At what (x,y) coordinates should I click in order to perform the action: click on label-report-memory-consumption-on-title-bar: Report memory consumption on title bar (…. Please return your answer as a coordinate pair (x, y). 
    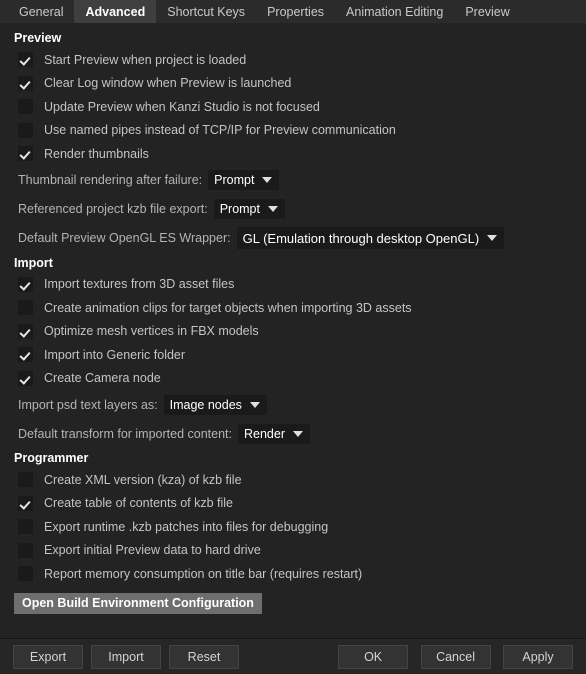
    Looking at the image, I should click on (203, 573).